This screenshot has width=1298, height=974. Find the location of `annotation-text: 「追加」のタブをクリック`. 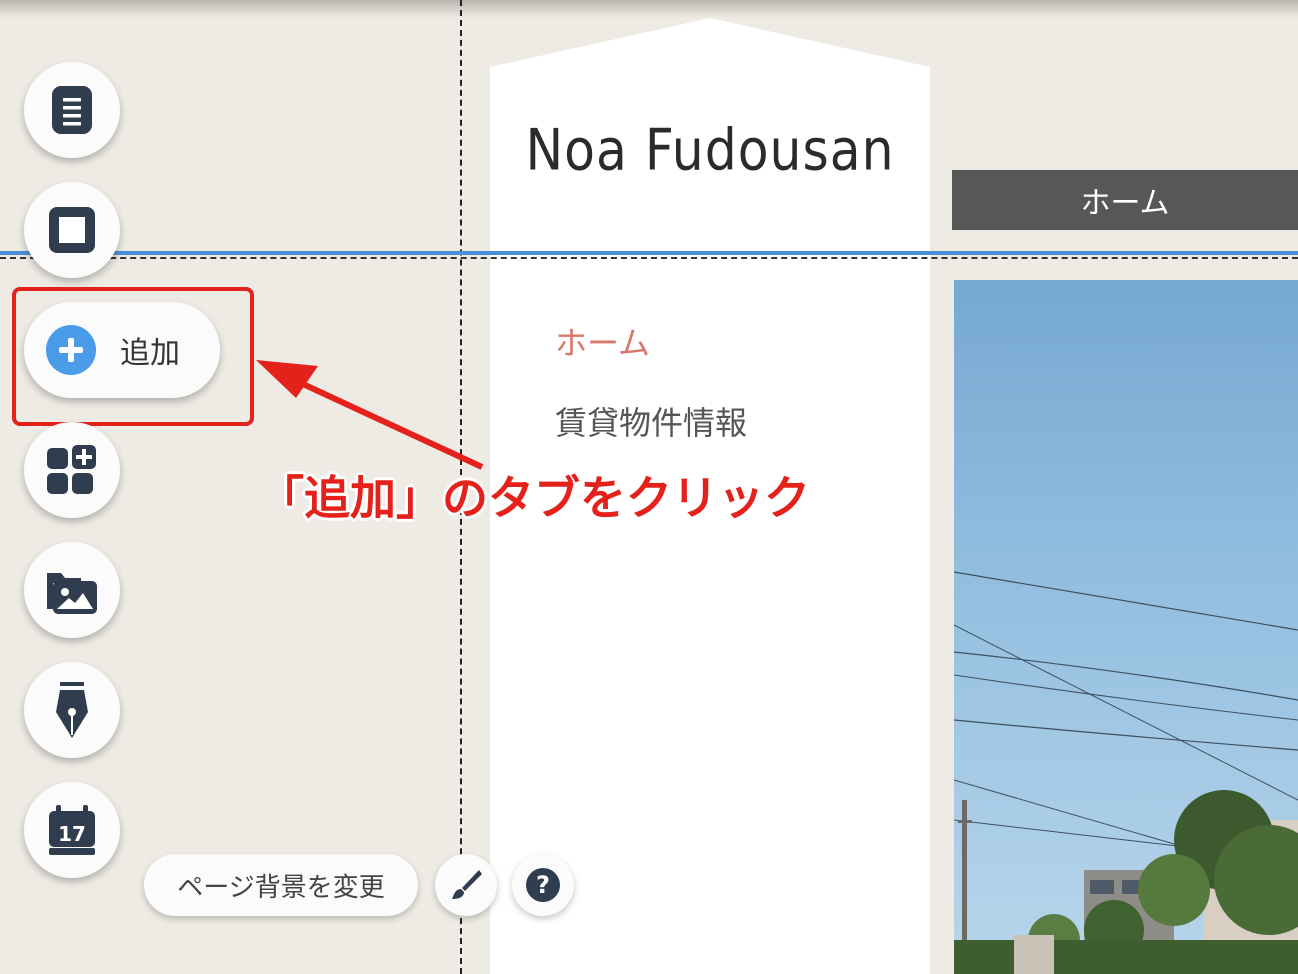

annotation-text: 「追加」のタブをクリック is located at coordinates (534, 498).